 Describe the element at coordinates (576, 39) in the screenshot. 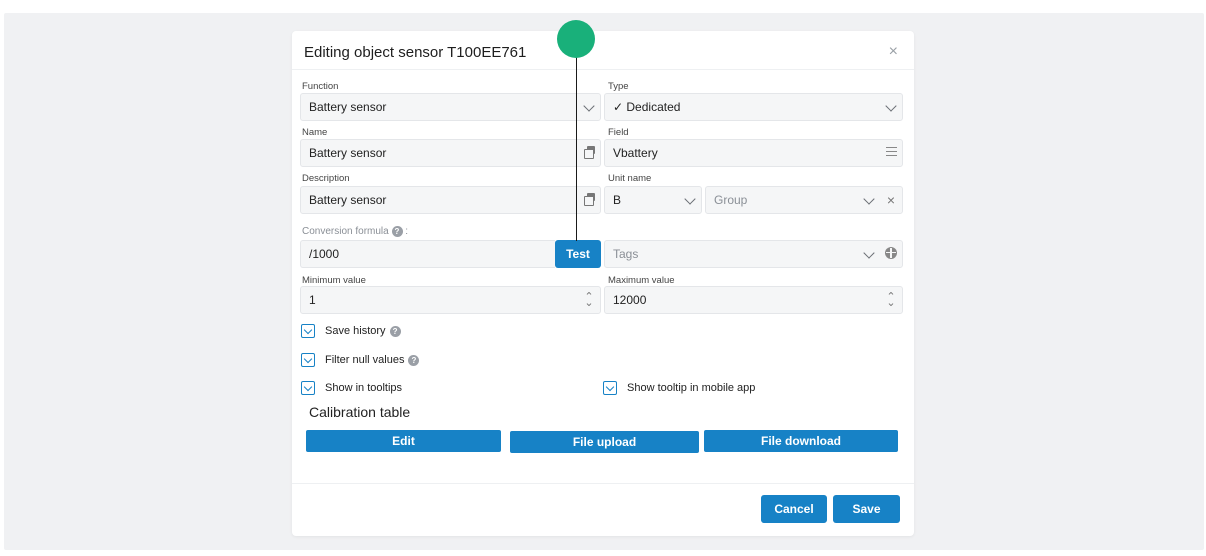

I see `click-marker` at that location.